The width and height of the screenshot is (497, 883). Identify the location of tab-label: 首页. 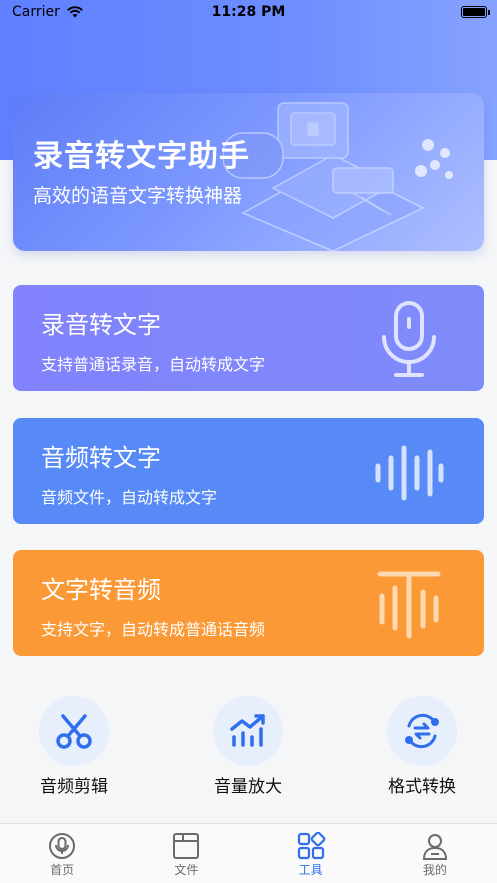
(62, 870).